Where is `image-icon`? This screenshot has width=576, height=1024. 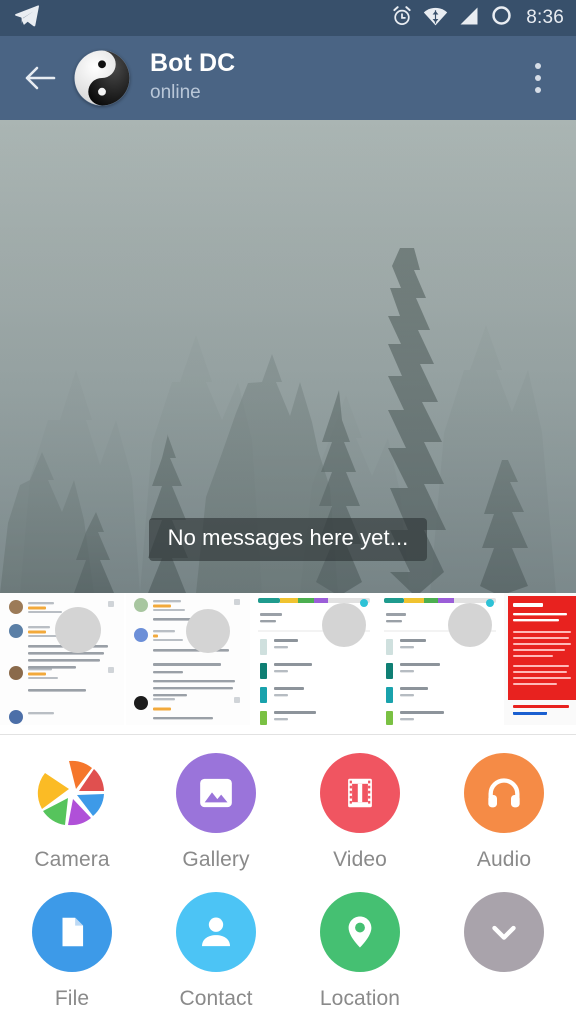 image-icon is located at coordinates (216, 793).